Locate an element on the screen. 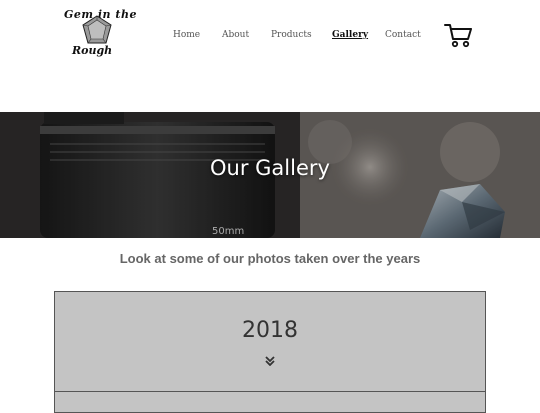  year-accordion-next is located at coordinates (270, 402).